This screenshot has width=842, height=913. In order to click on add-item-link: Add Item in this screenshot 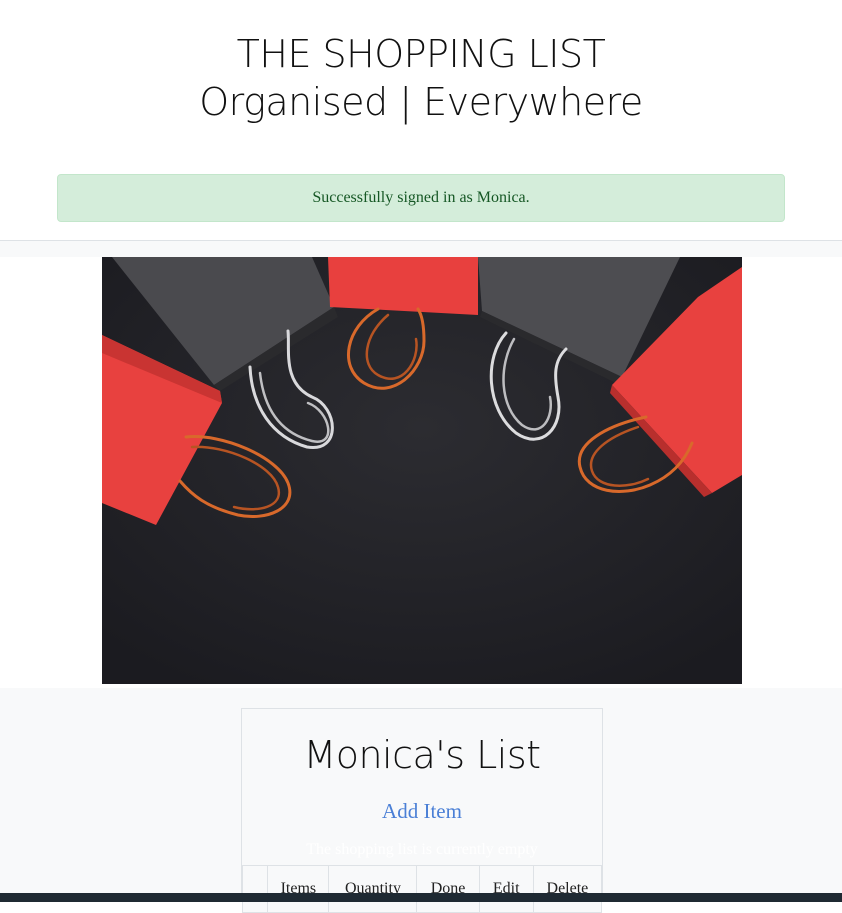, I will do `click(422, 811)`.